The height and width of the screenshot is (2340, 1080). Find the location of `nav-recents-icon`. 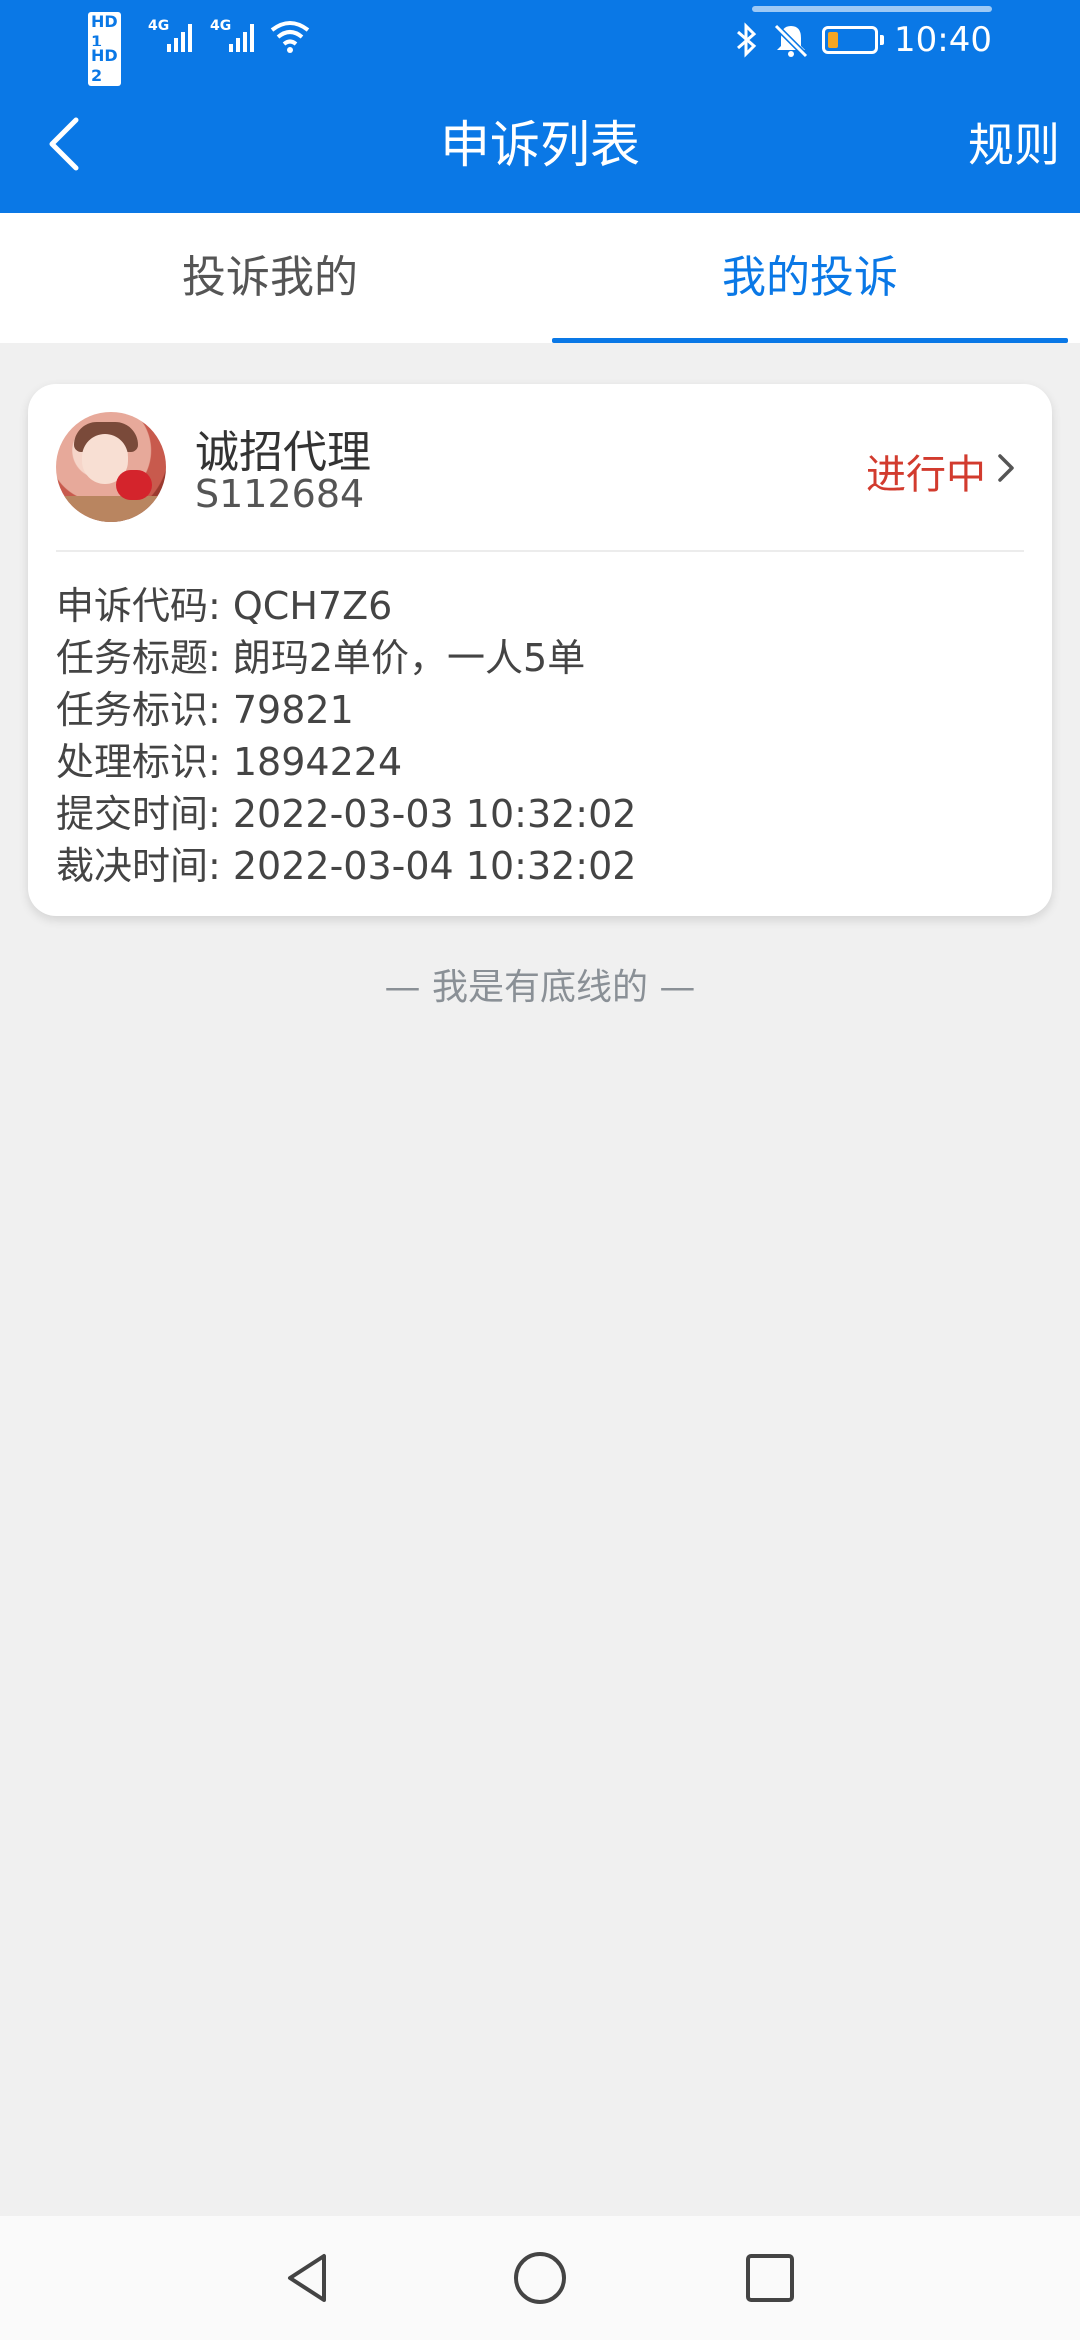

nav-recents-icon is located at coordinates (770, 2278).